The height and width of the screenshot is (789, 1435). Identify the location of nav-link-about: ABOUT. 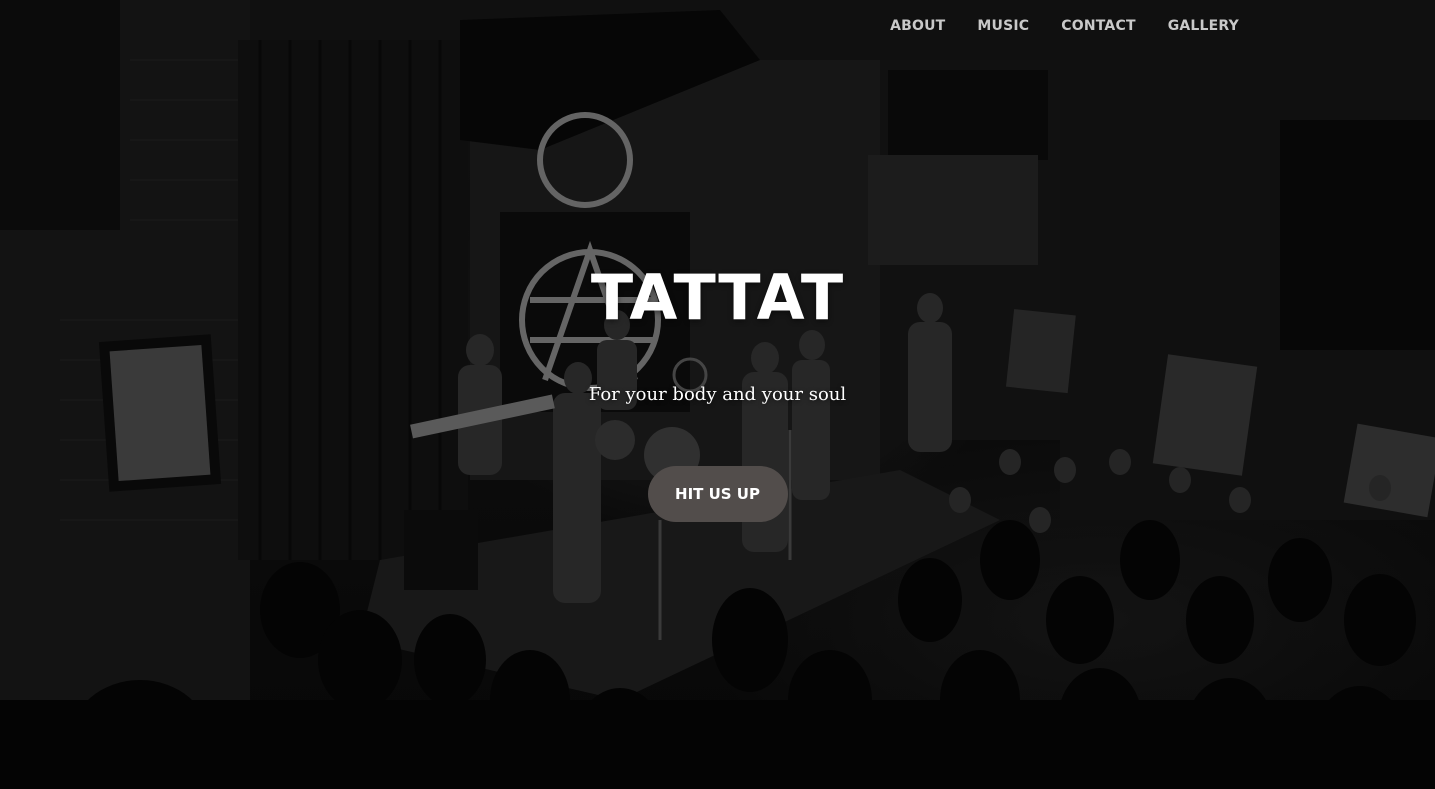
(917, 26).